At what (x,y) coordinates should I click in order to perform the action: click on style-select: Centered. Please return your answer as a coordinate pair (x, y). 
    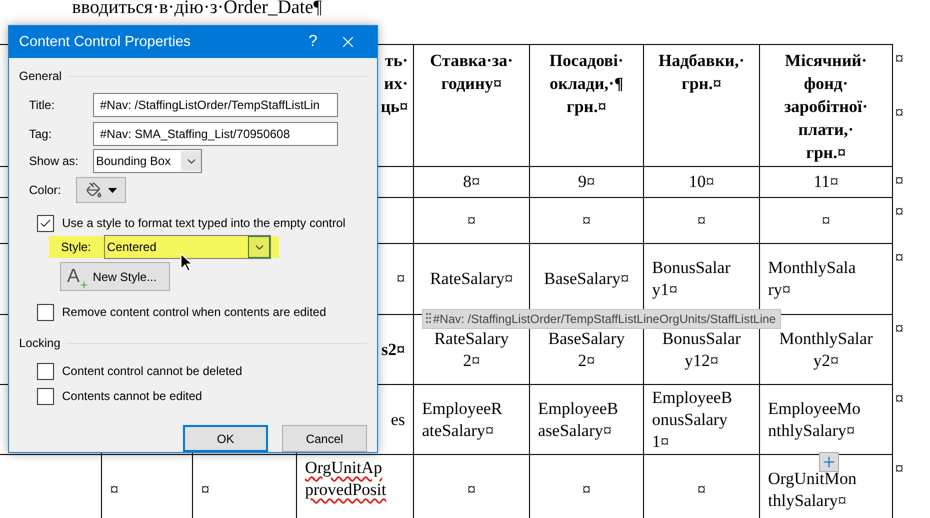
    Looking at the image, I should click on (188, 247).